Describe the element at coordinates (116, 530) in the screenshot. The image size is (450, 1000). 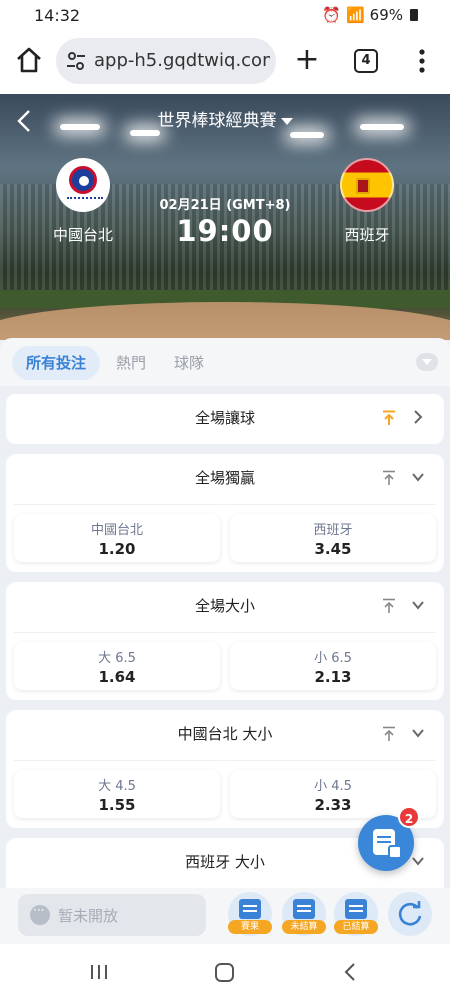
I see `selection-label: 中國台北` at that location.